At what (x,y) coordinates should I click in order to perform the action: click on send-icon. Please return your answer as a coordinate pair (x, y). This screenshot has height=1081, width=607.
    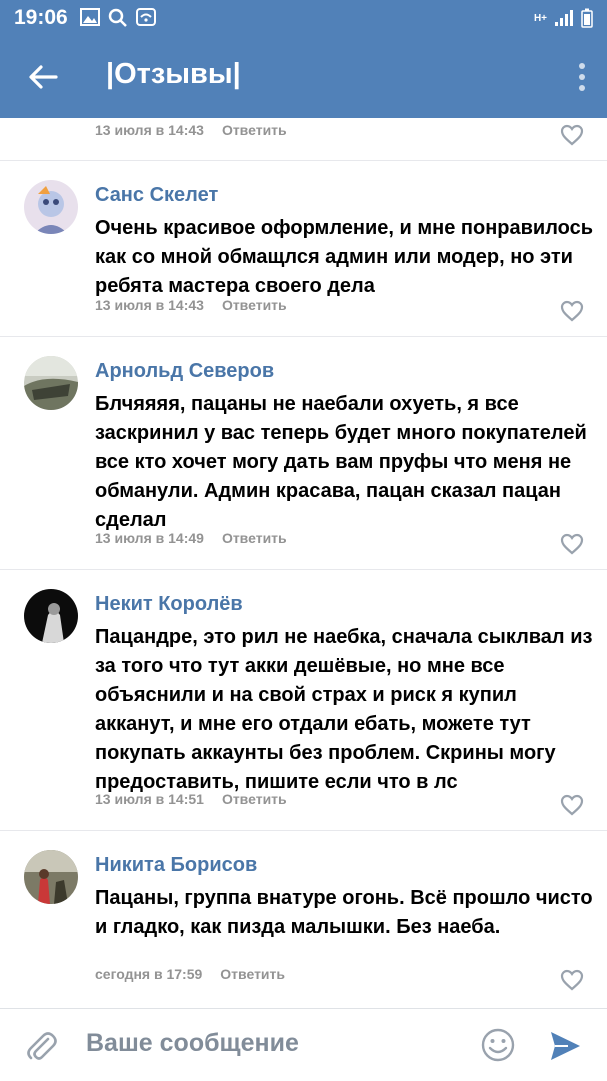
    Looking at the image, I should click on (565, 1046).